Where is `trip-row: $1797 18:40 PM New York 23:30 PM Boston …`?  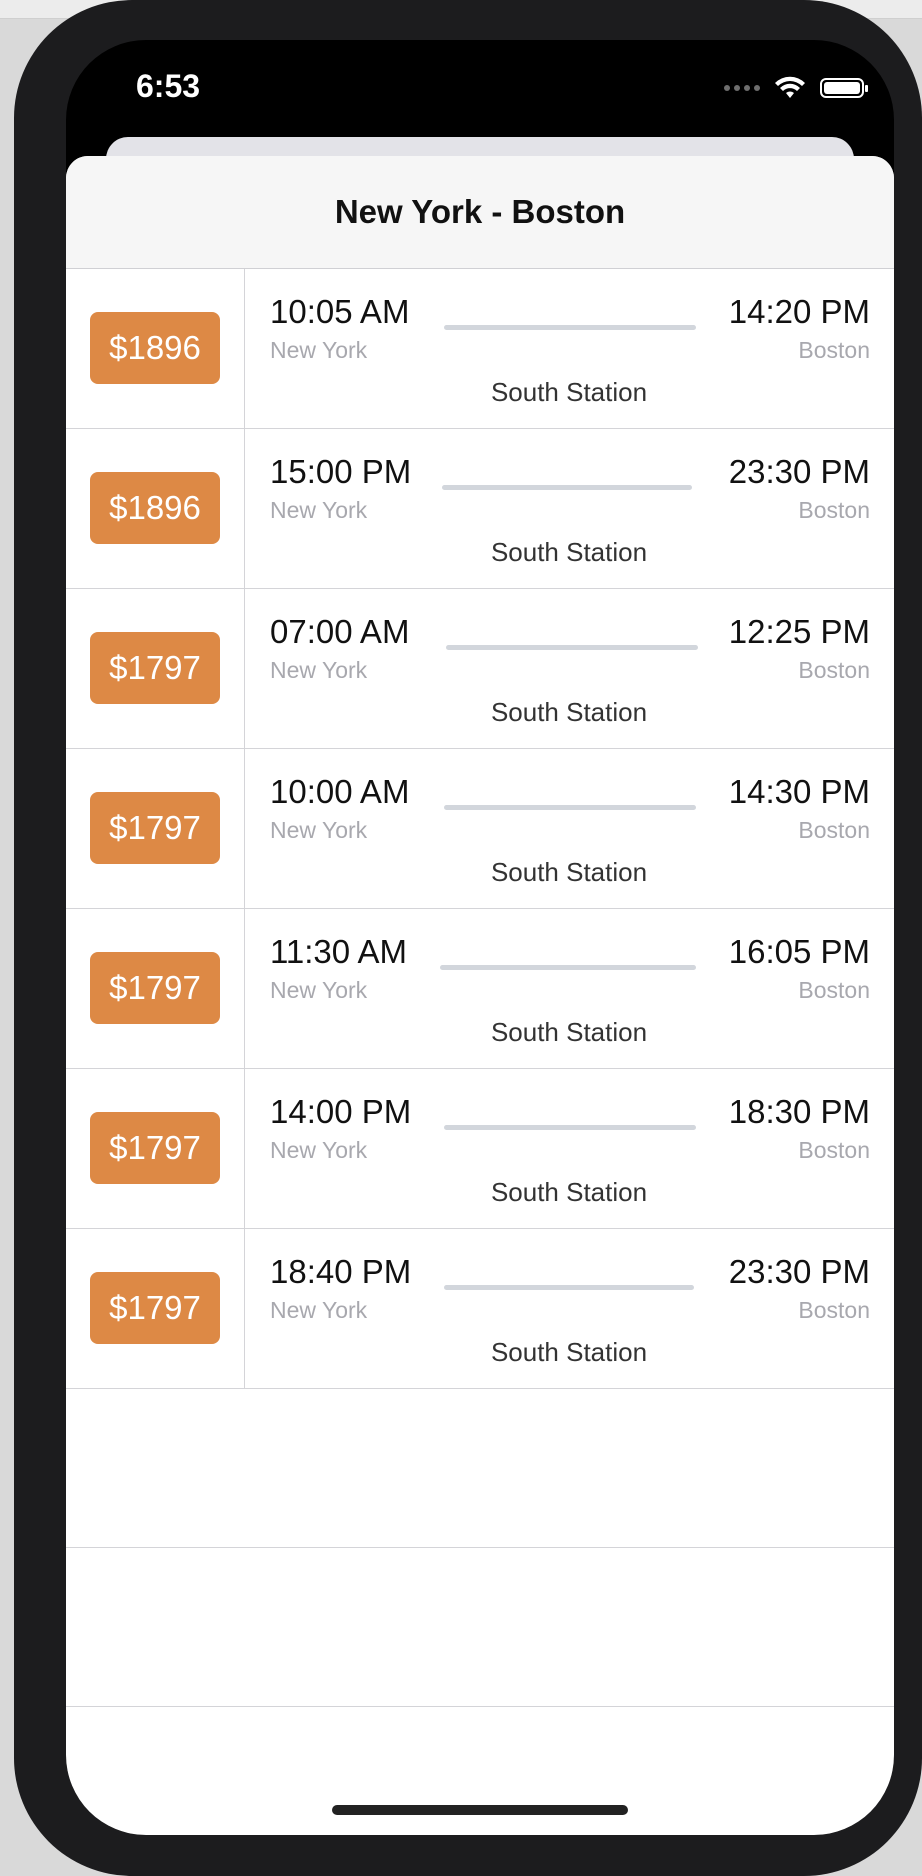
trip-row: $1797 18:40 PM New York 23:30 PM Boston … is located at coordinates (480, 1309).